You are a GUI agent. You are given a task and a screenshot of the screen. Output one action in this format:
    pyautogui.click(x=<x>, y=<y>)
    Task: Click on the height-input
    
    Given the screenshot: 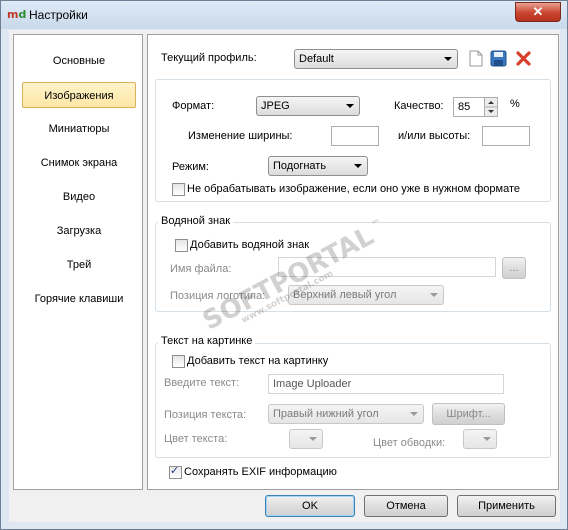 What is the action you would take?
    pyautogui.click(x=506, y=136)
    